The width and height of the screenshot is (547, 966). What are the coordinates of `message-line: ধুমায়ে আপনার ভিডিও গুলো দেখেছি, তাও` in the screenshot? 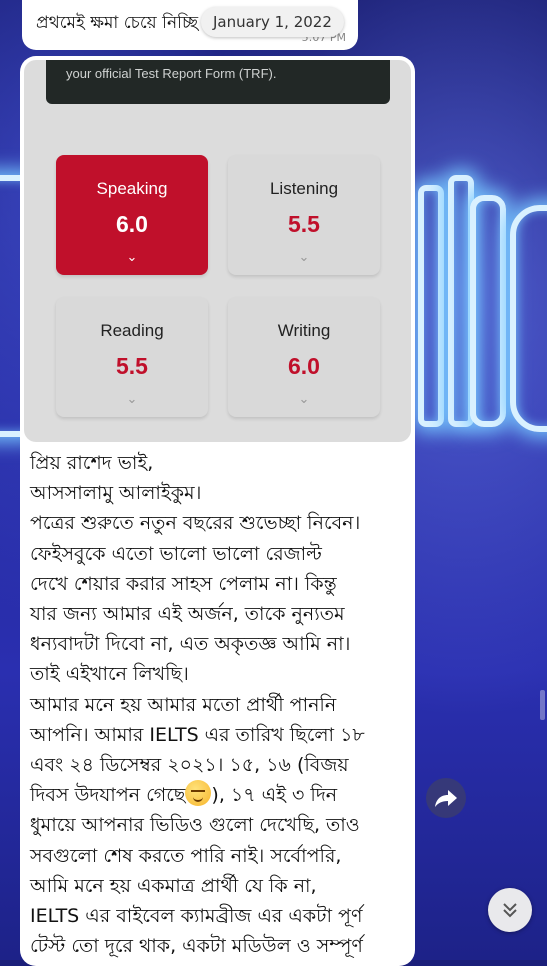 It's located at (195, 825).